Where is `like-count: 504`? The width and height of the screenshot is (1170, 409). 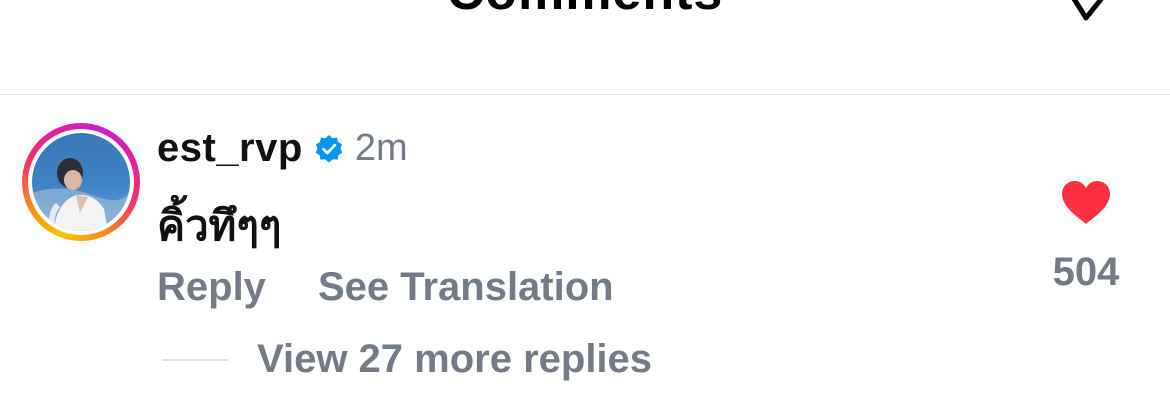 like-count: 504 is located at coordinates (1086, 272).